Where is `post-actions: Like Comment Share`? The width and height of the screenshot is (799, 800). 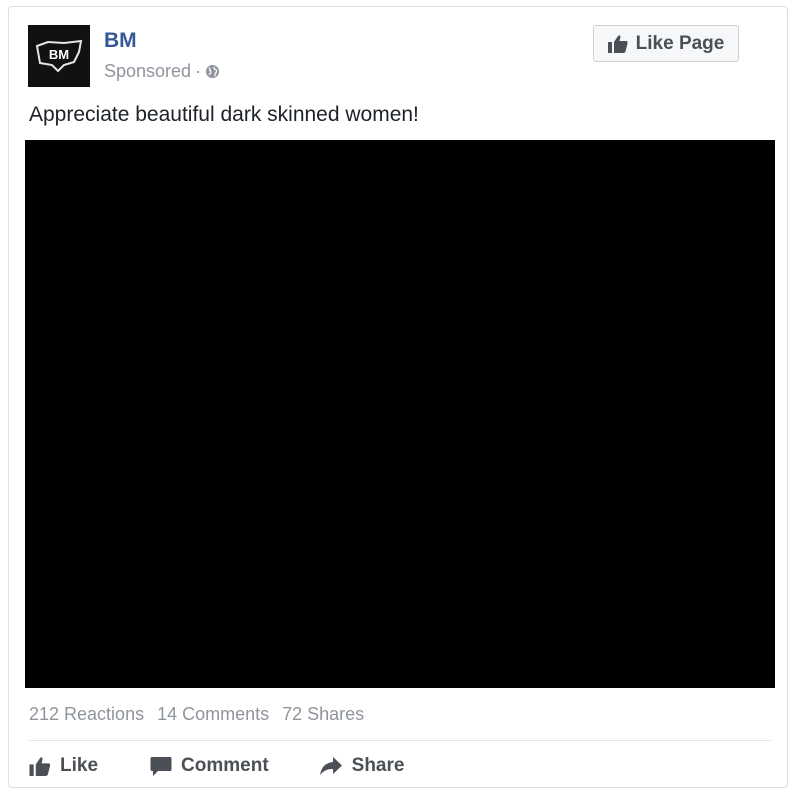 post-actions: Like Comment Share is located at coordinates (216, 766).